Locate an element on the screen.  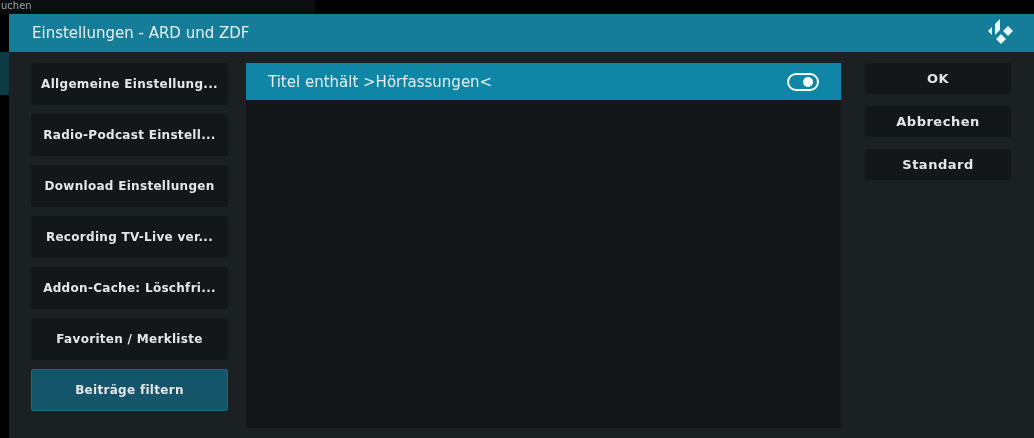
category-button: Beiträge filtern is located at coordinates (129, 390).